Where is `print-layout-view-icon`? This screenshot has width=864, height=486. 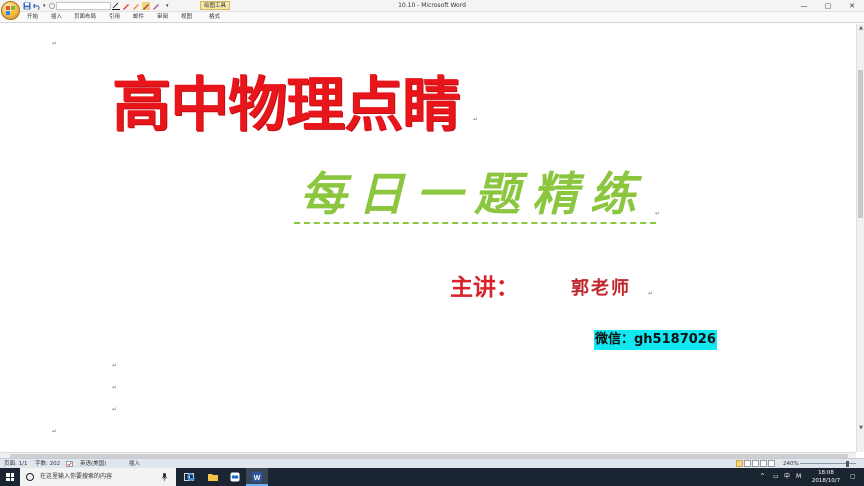 print-layout-view-icon is located at coordinates (739, 463).